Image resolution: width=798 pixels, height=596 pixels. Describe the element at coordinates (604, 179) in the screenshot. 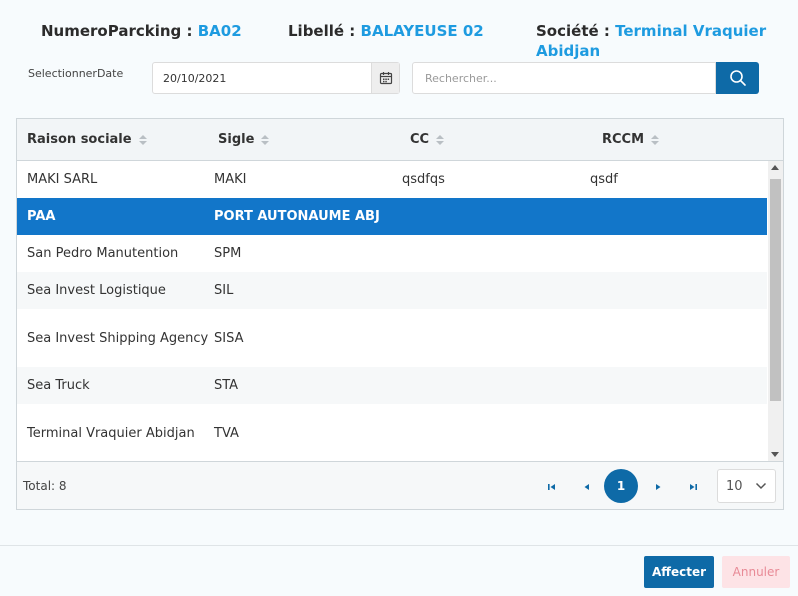

I see `cell-rccm: qsdf` at that location.